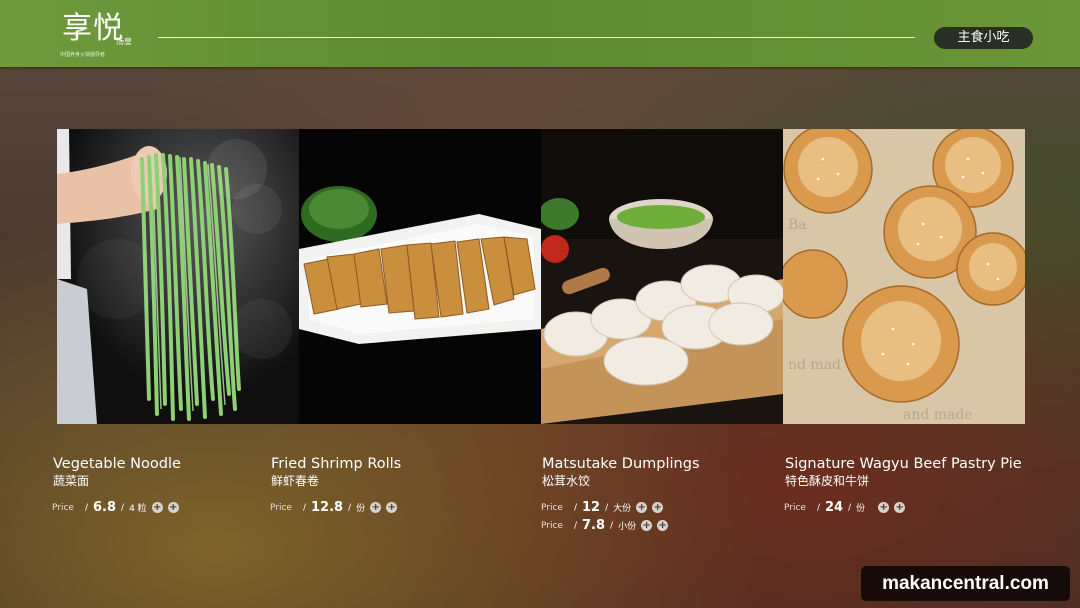  Describe the element at coordinates (71, 481) in the screenshot. I see `item-name-cn: 蔬菜面` at that location.